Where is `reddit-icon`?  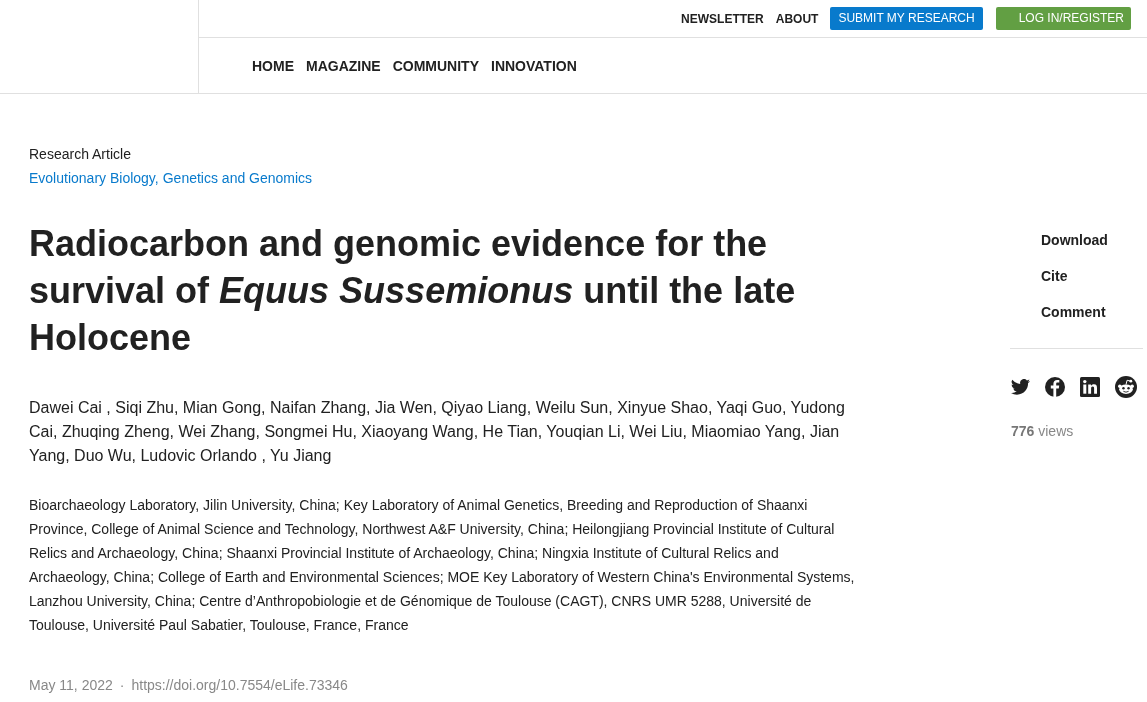
reddit-icon is located at coordinates (1126, 387).